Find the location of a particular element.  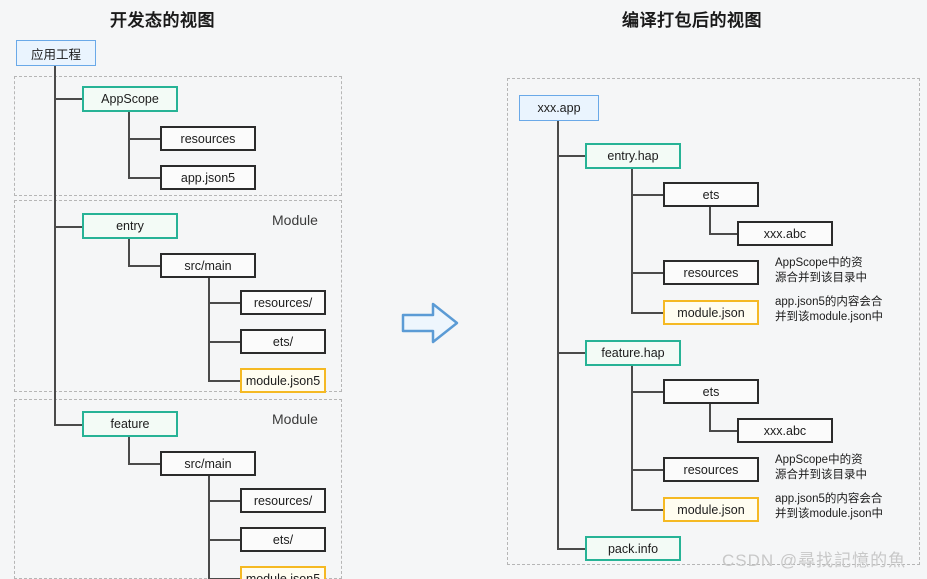

connector-feature-srcmain is located at coordinates (144, 464).